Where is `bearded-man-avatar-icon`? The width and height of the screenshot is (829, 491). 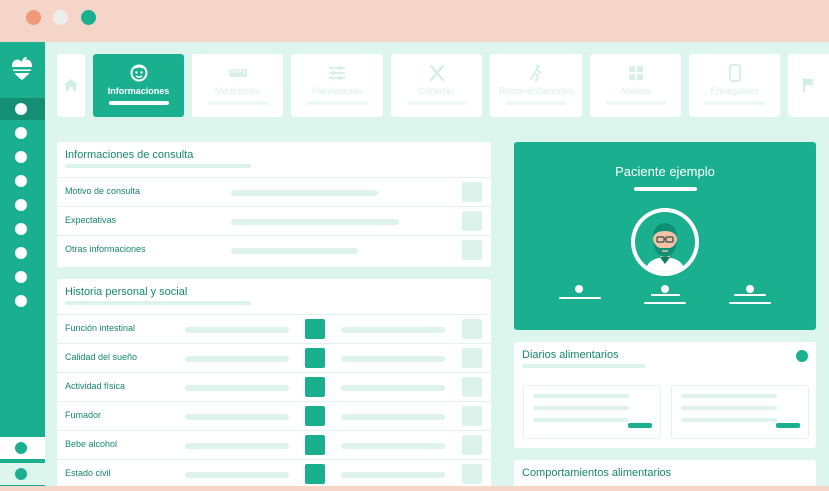
bearded-man-avatar-icon is located at coordinates (665, 247).